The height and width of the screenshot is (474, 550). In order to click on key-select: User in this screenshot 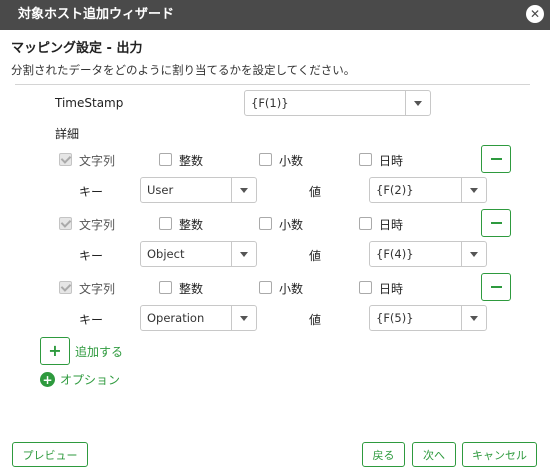, I will do `click(198, 190)`.